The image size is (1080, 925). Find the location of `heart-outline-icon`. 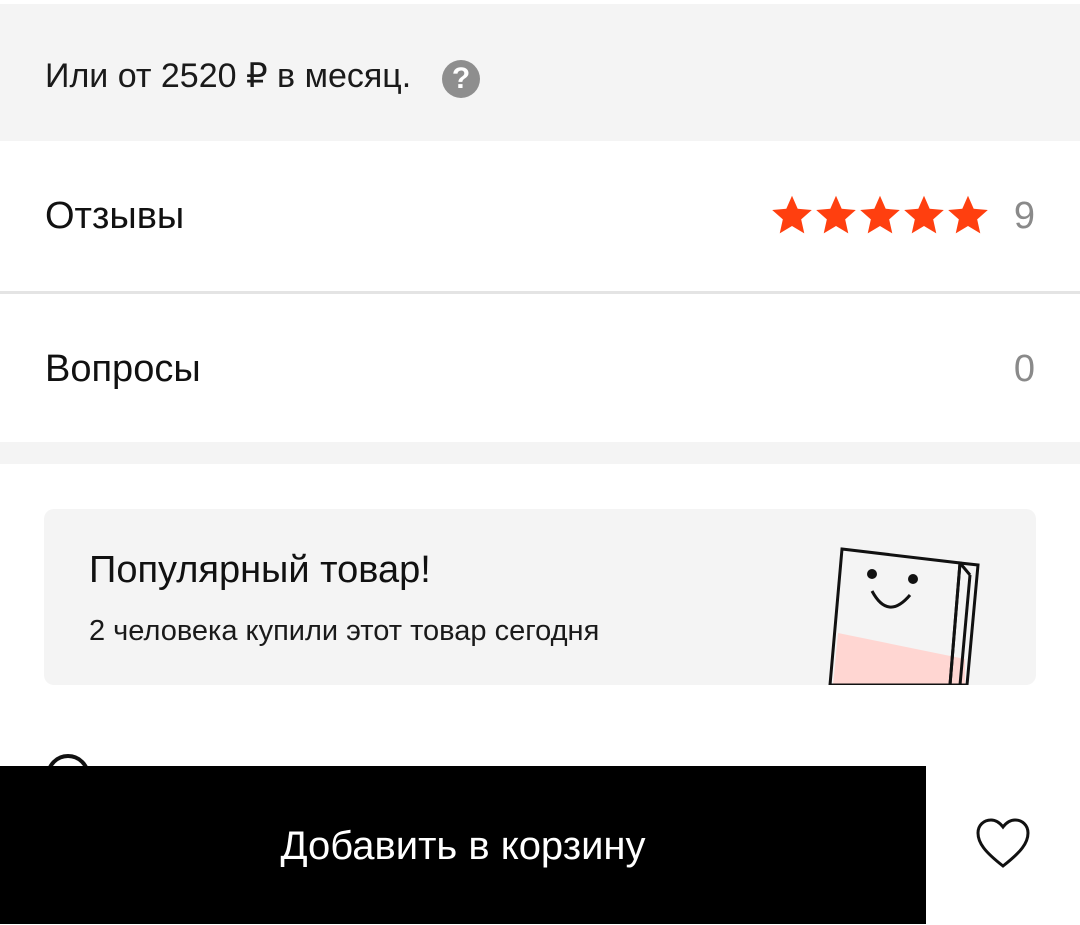

heart-outline-icon is located at coordinates (1003, 843).